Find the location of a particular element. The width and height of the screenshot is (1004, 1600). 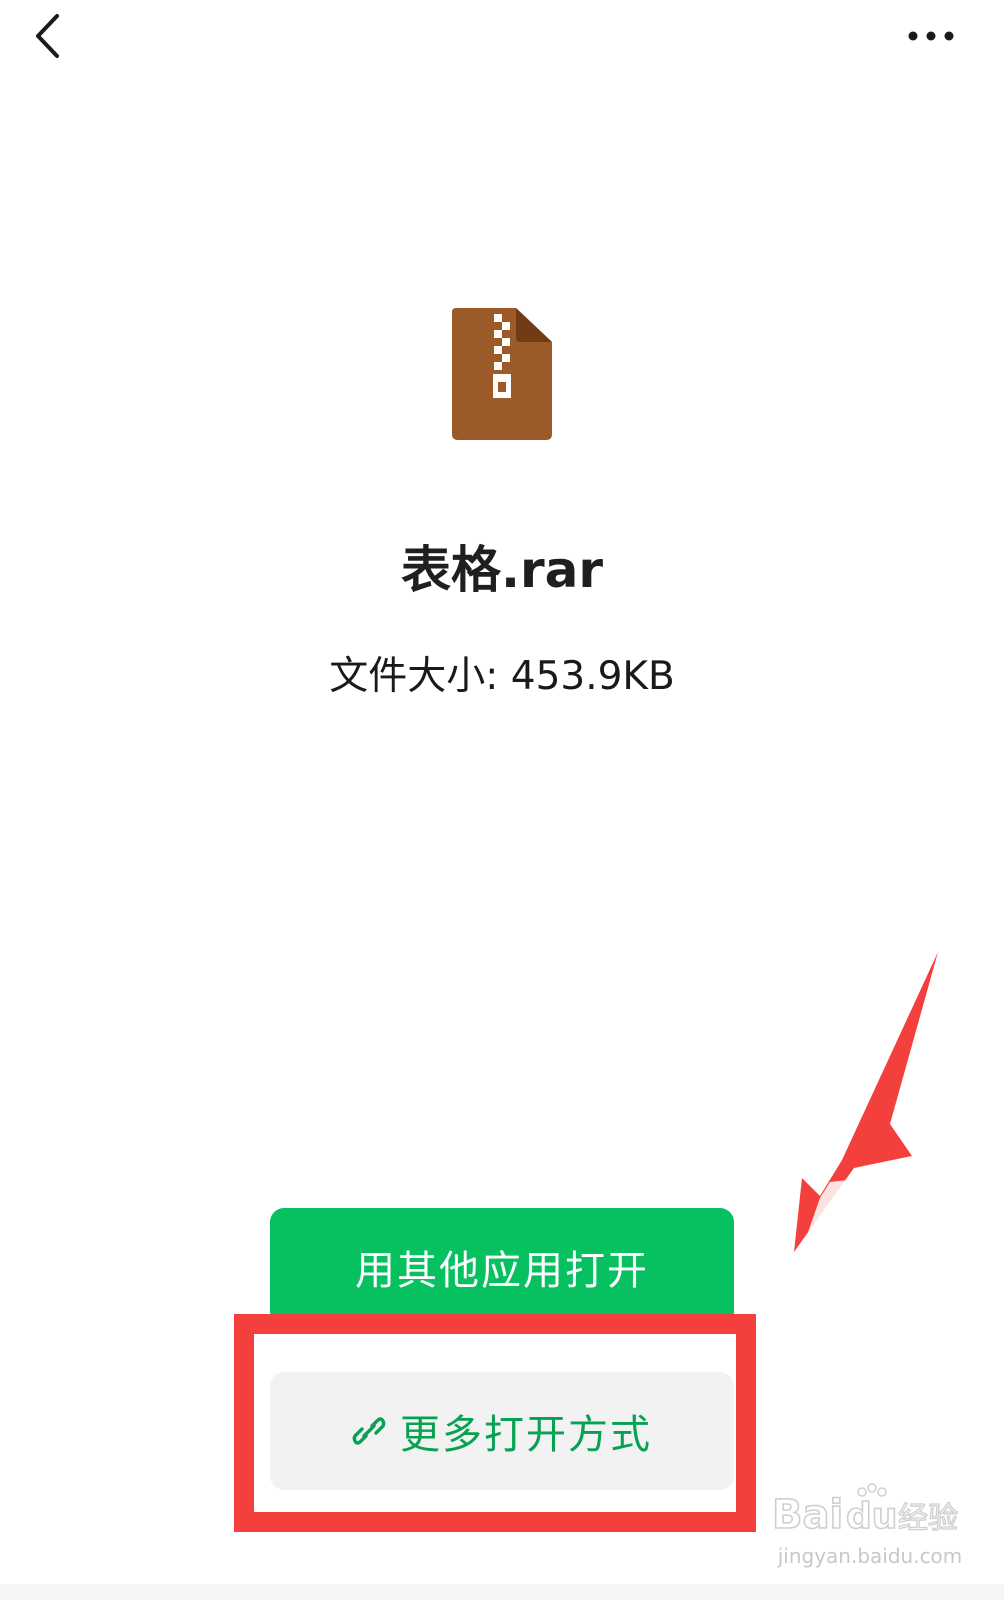

file-name: 表格.rar is located at coordinates (502, 570).